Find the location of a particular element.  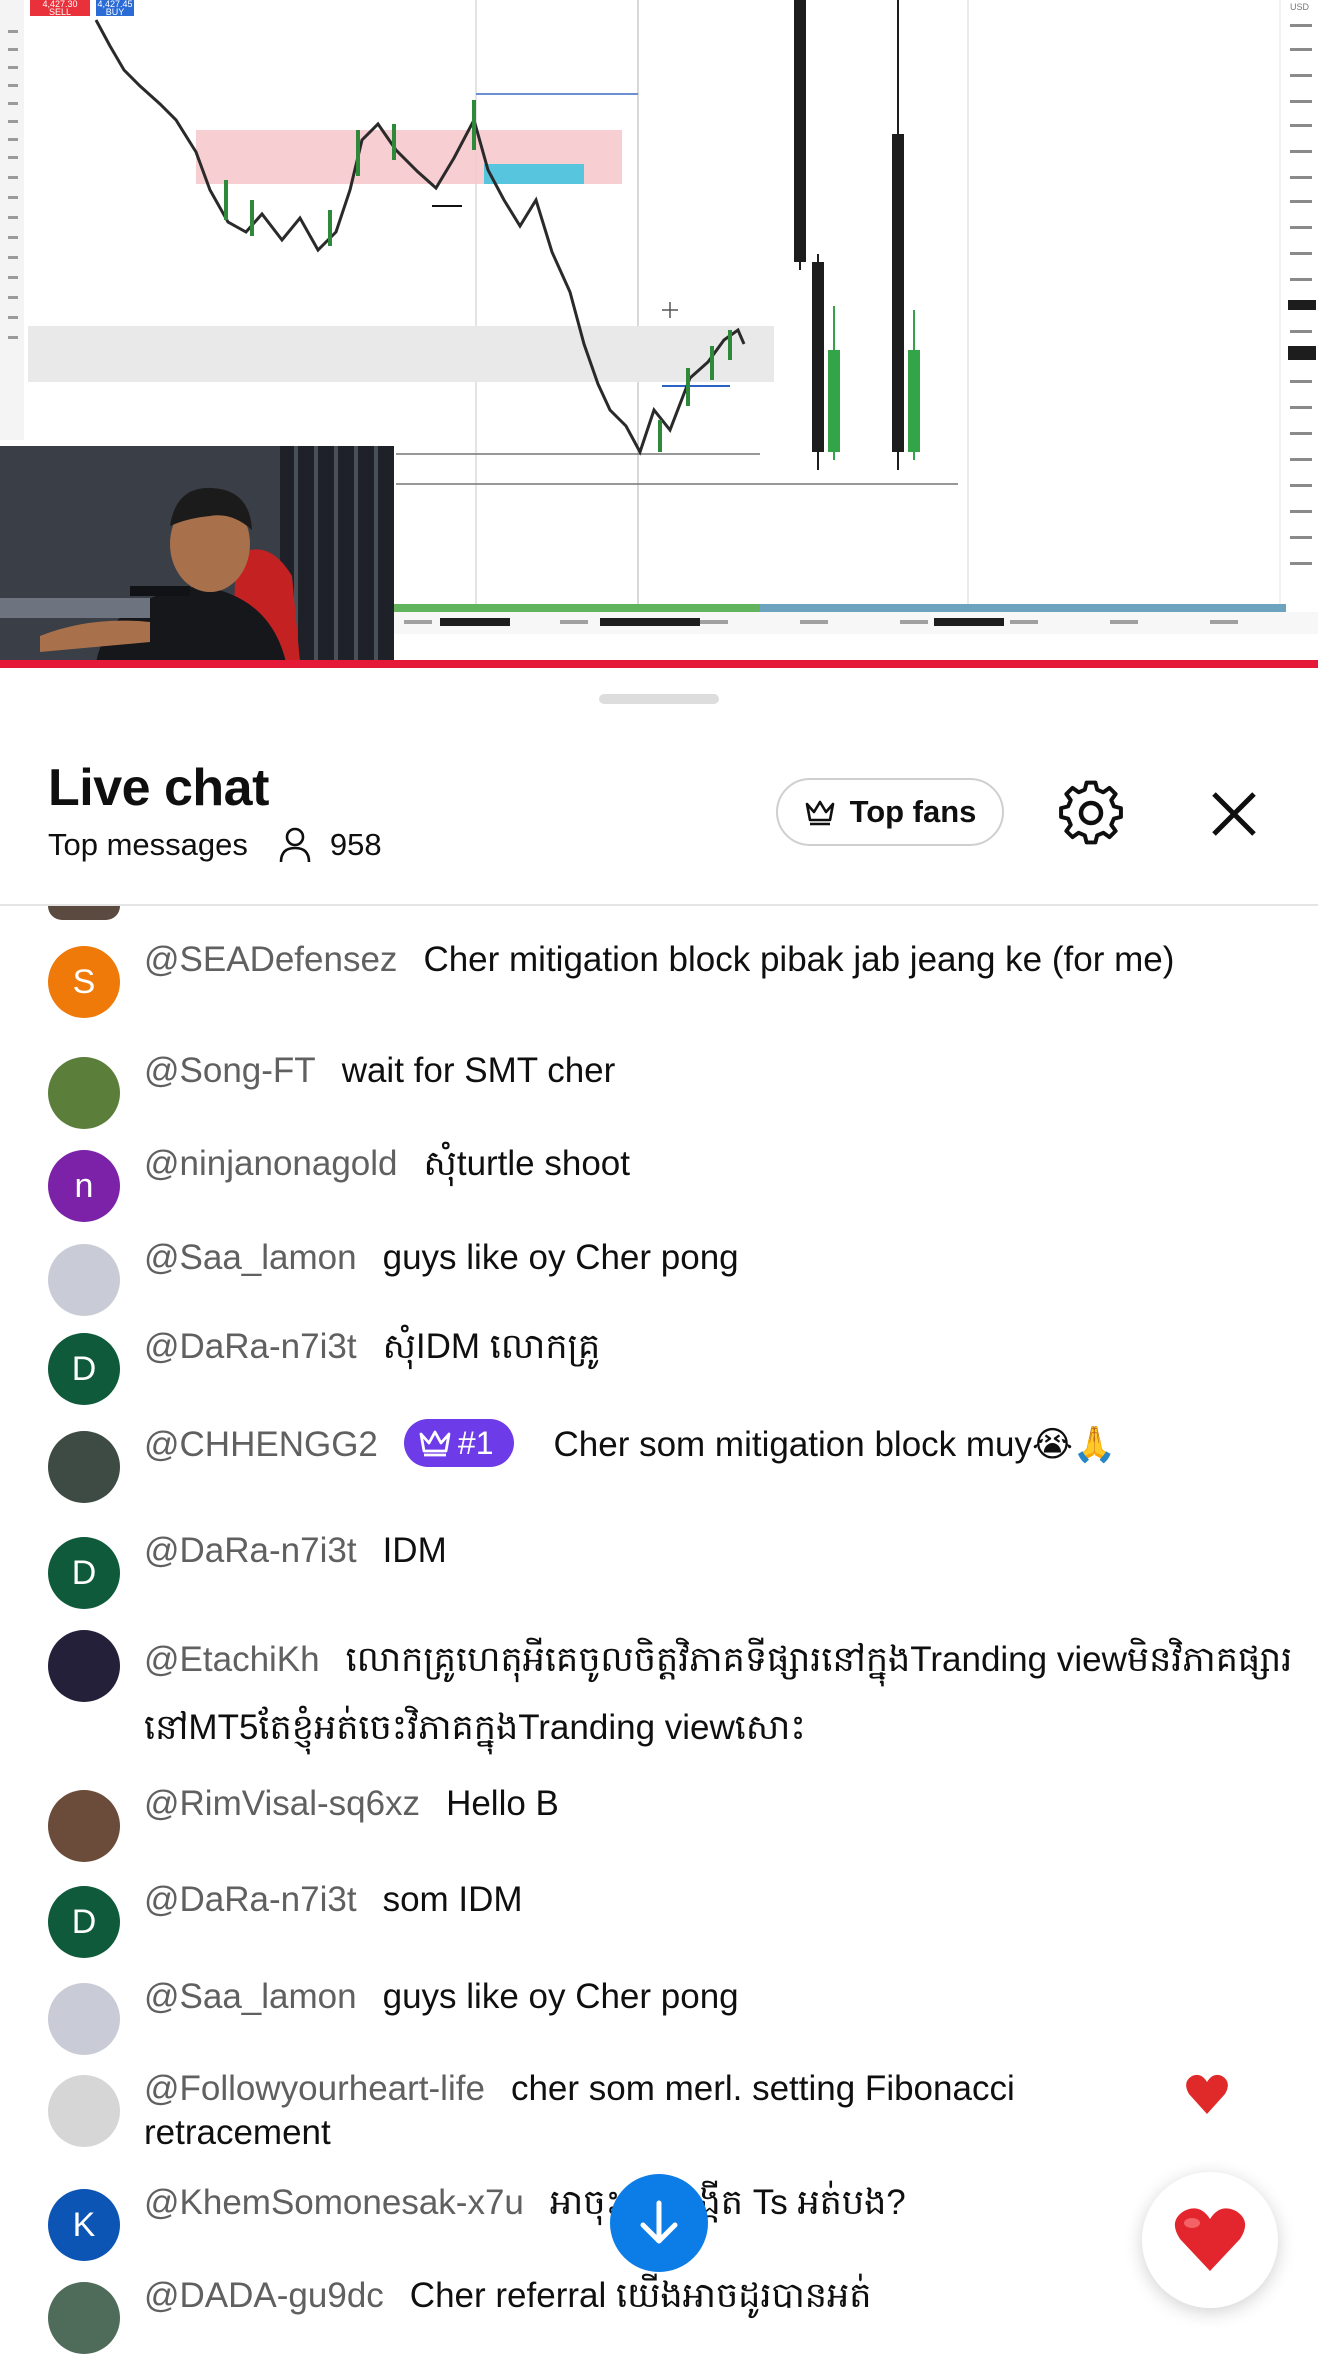

drag-handle is located at coordinates (659, 699).